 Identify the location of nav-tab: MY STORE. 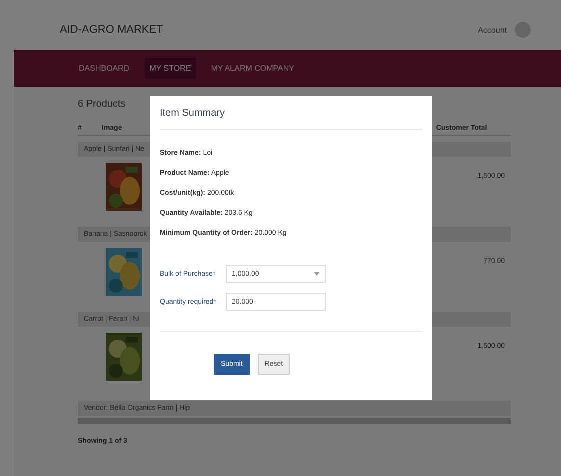
(170, 68).